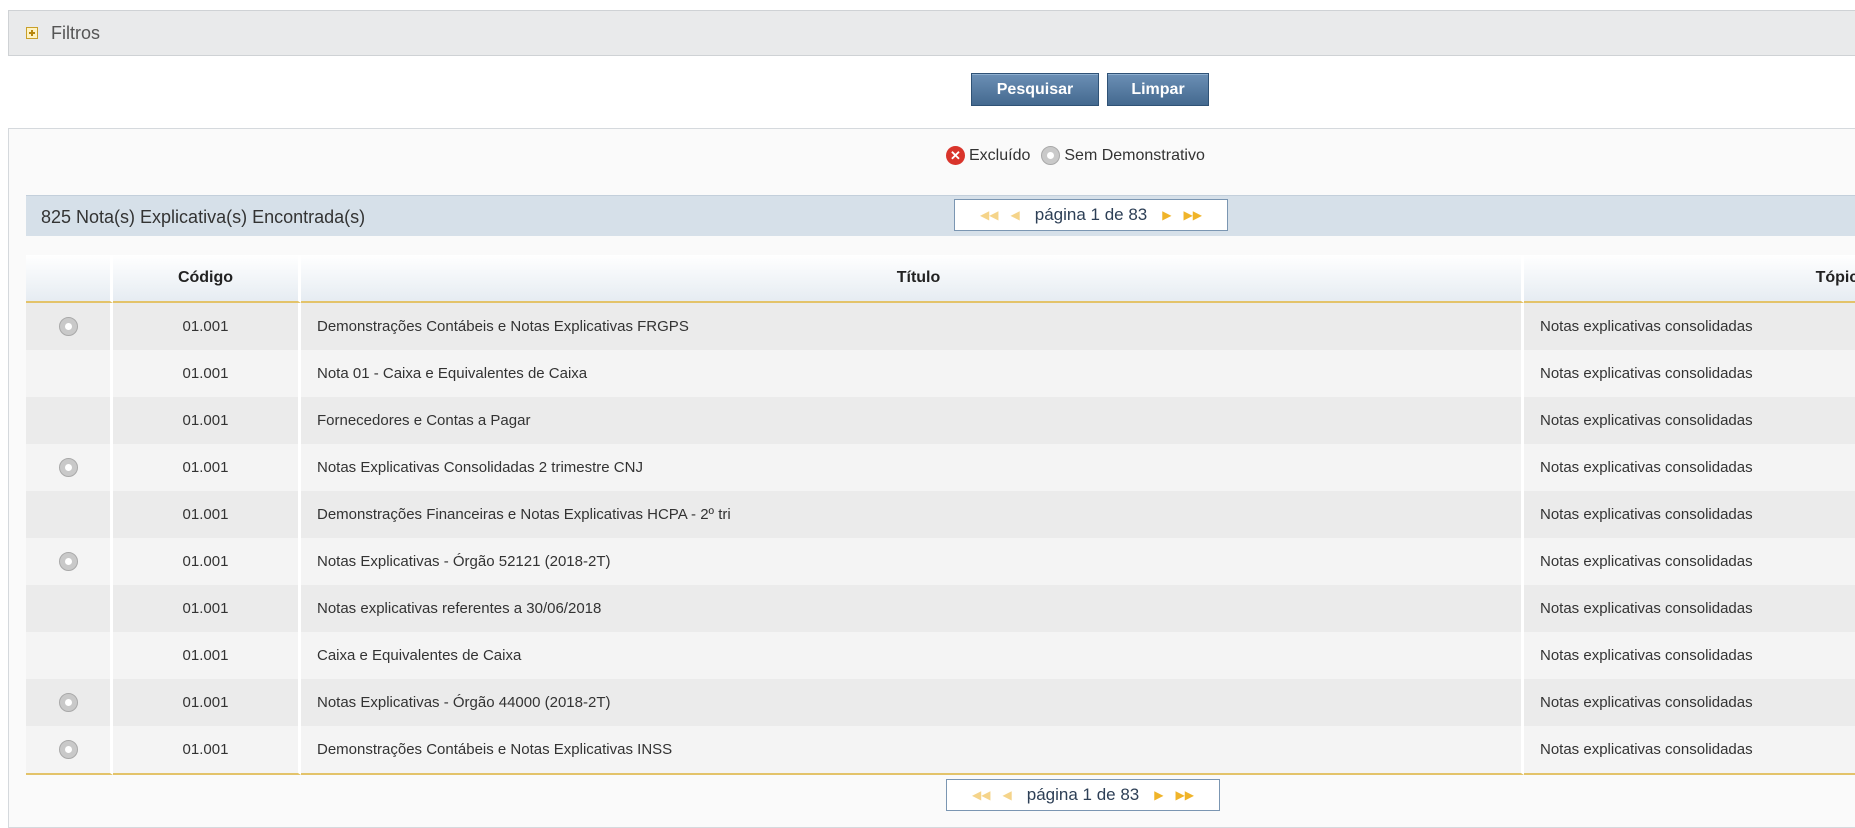  I want to click on results-count: 825 Nota(s) Explicativa(s) Encontrada(s), so click(203, 217).